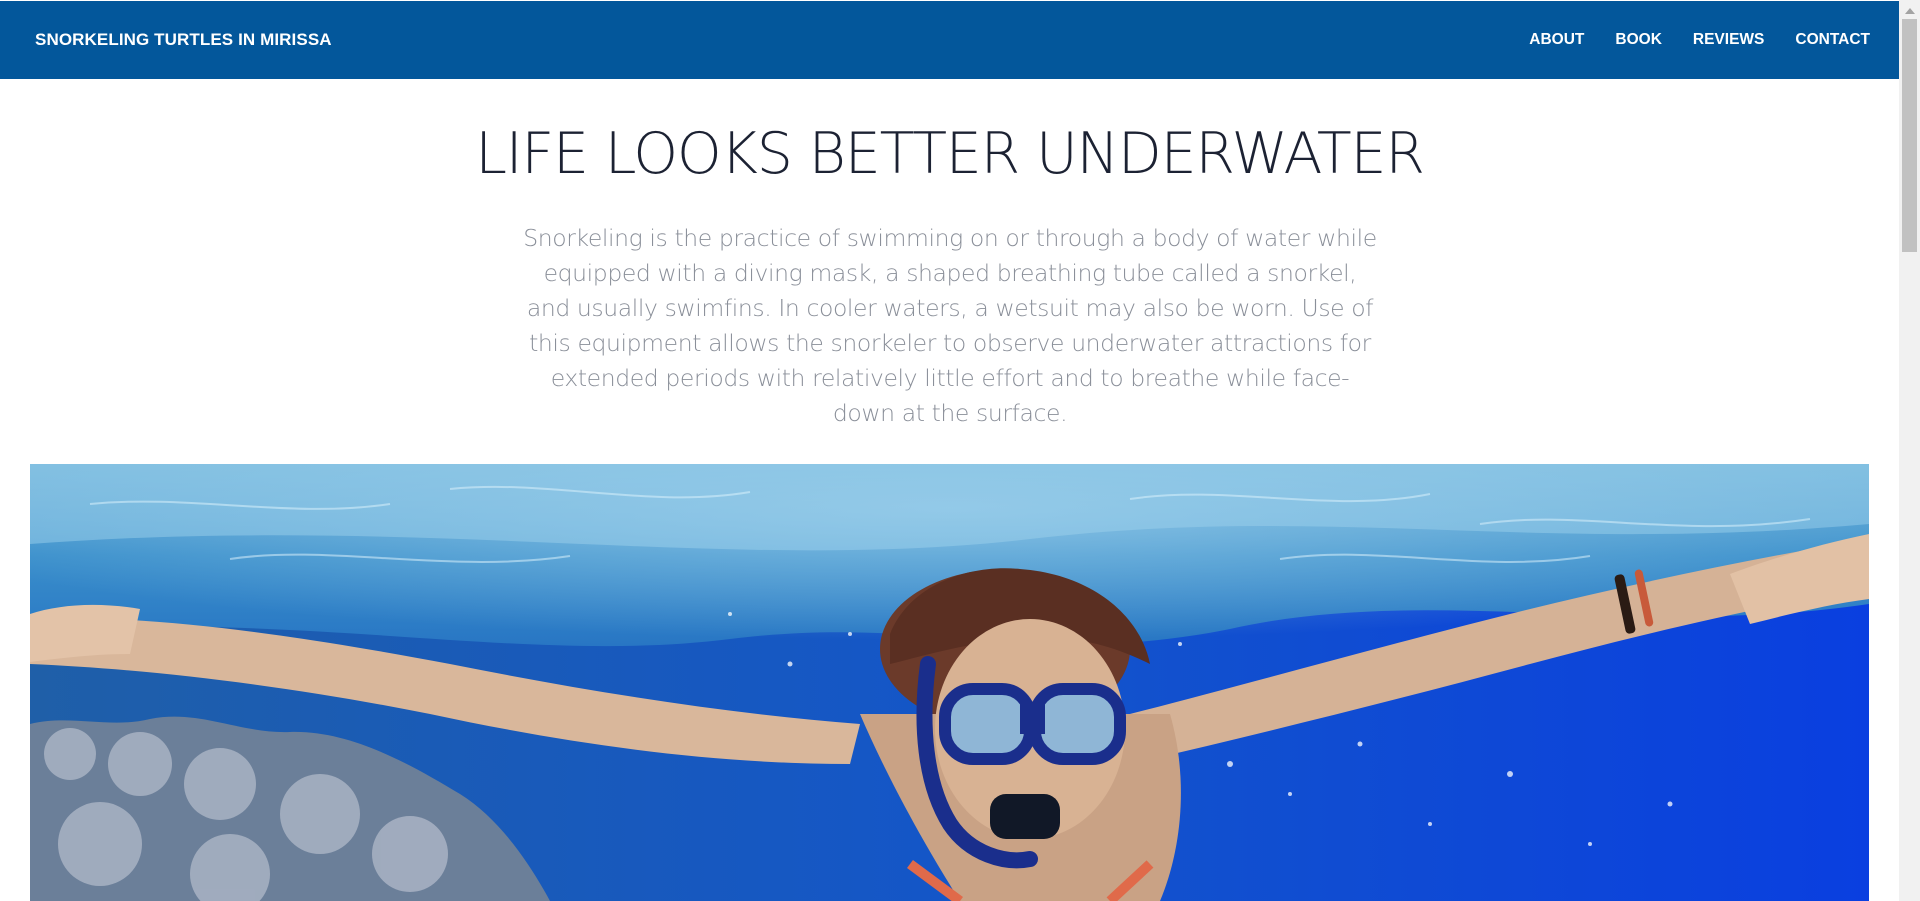  Describe the element at coordinates (950, 154) in the screenshot. I see `hero-heading: LIFE LOOKS BETTER UNDERWATER` at that location.